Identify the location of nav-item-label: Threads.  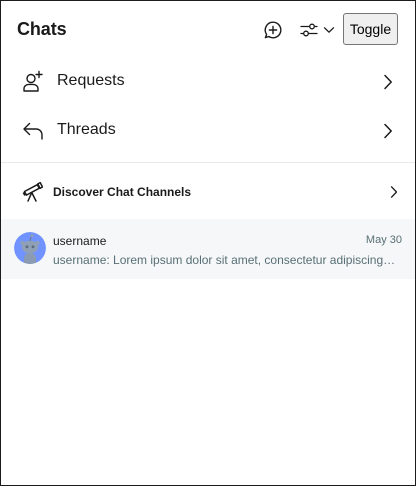
(86, 129).